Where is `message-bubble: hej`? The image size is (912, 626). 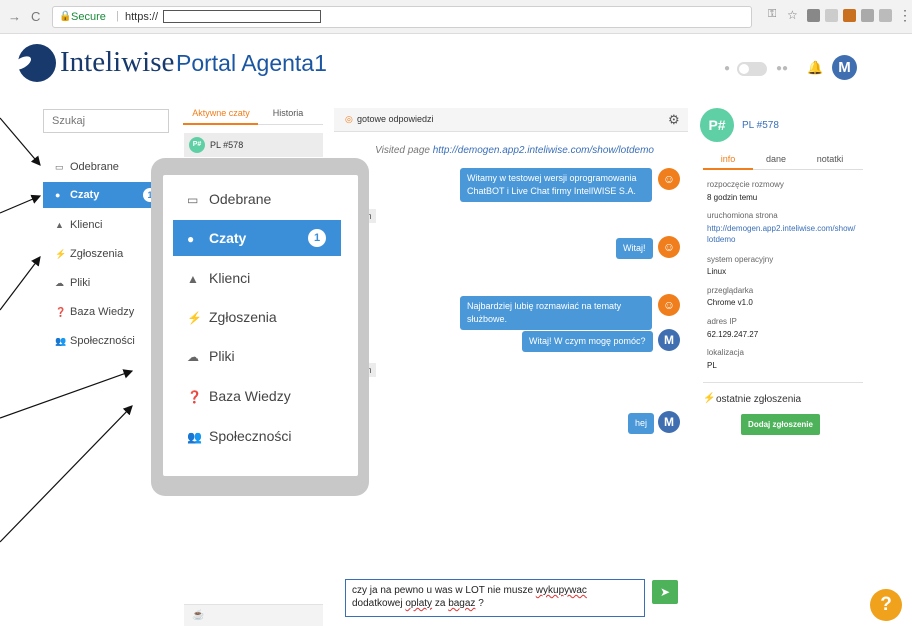
message-bubble: hej is located at coordinates (641, 423).